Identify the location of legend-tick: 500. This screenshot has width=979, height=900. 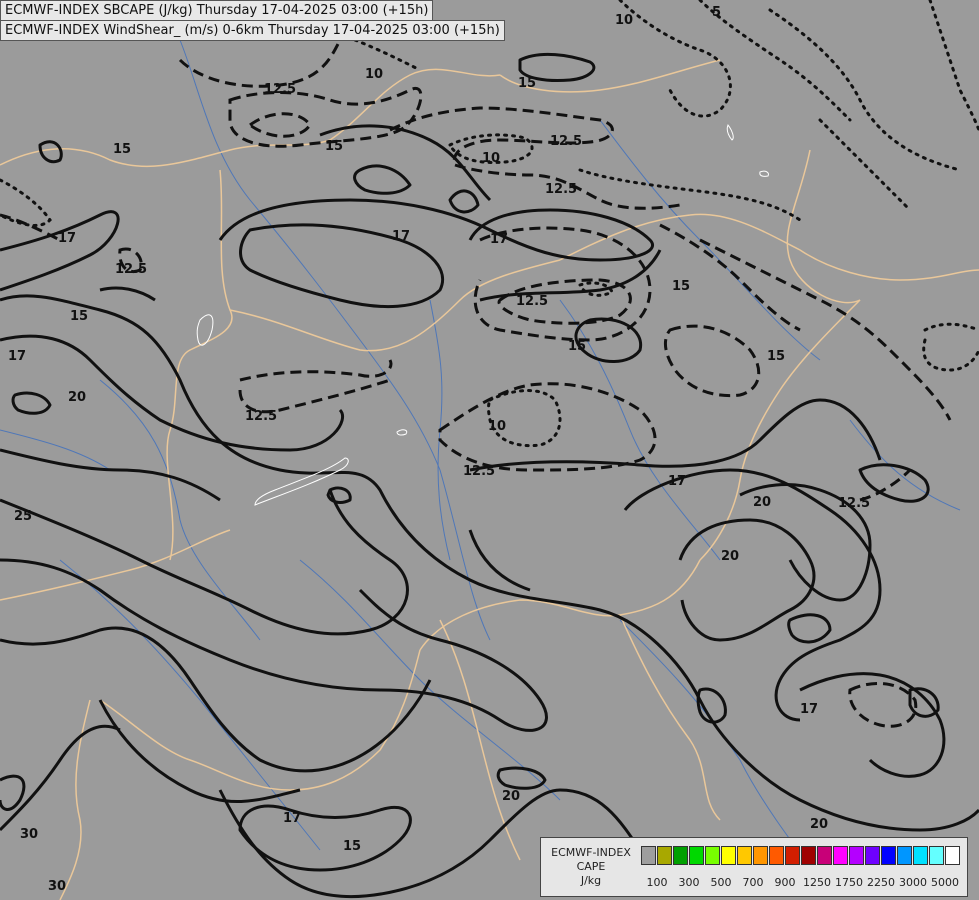
(721, 882).